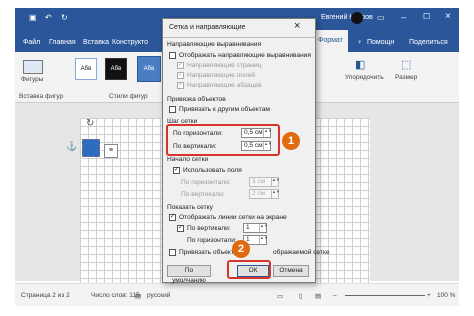  What do you see at coordinates (41, 96) in the screenshot?
I see `insert-shapes-group-label: Вставка фигур` at bounding box center [41, 96].